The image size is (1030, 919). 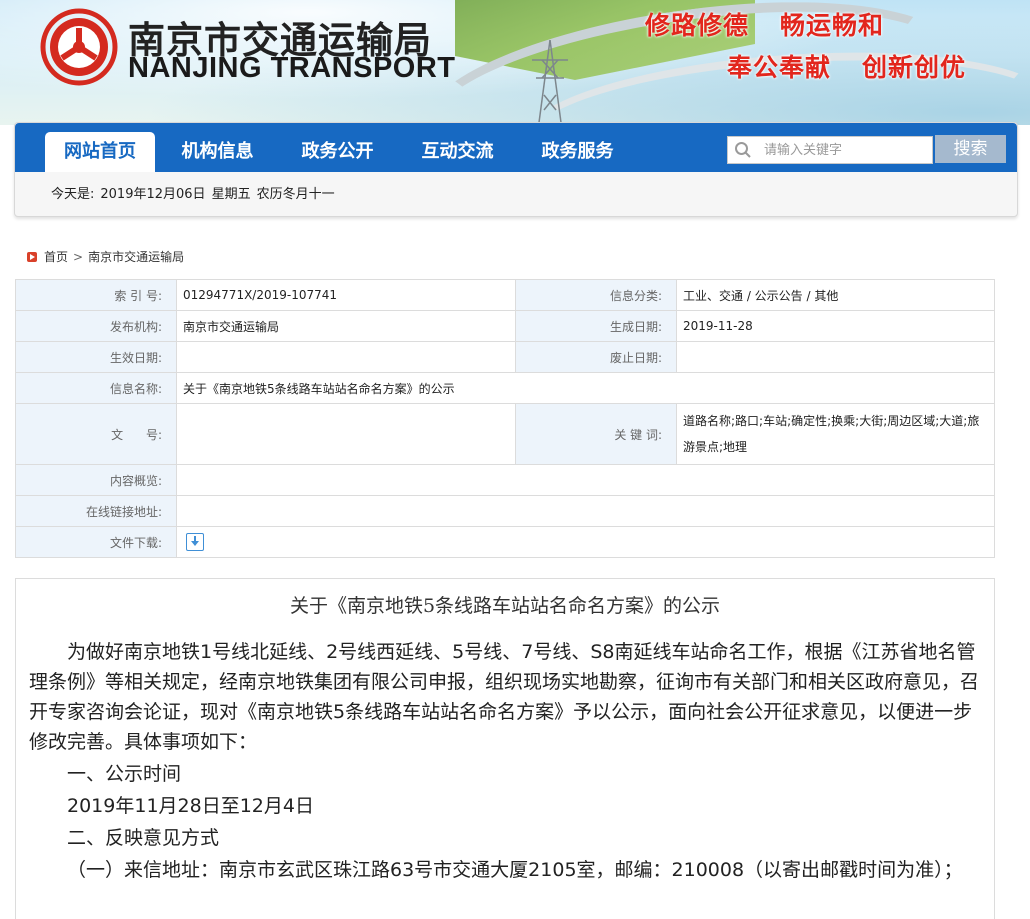 What do you see at coordinates (596, 326) in the screenshot?
I see `created-label: 生成日期:` at bounding box center [596, 326].